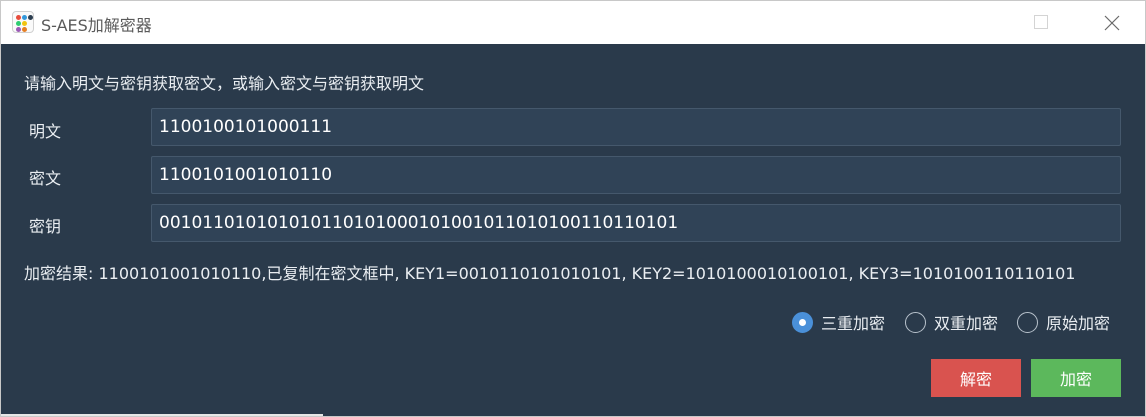 The height and width of the screenshot is (417, 1146). What do you see at coordinates (1076, 378) in the screenshot?
I see `encrypt-button: 加密` at bounding box center [1076, 378].